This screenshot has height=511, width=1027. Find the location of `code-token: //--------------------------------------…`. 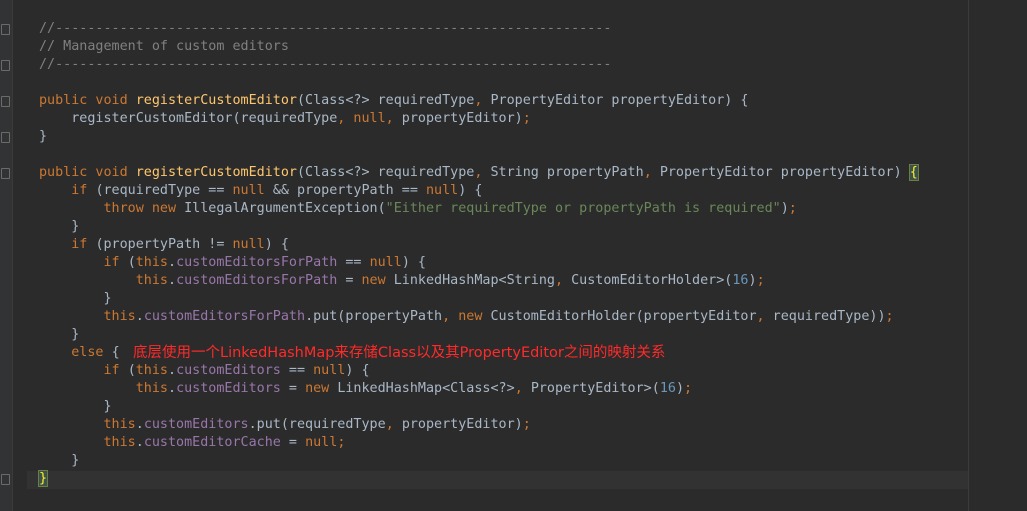

code-token: //--------------------------------------… is located at coordinates (325, 28).